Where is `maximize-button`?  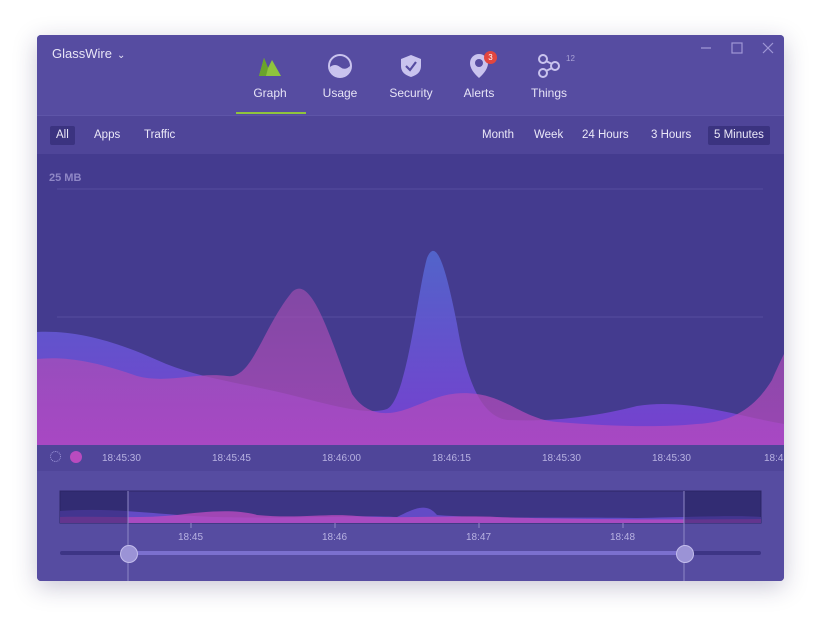 maximize-button is located at coordinates (737, 48).